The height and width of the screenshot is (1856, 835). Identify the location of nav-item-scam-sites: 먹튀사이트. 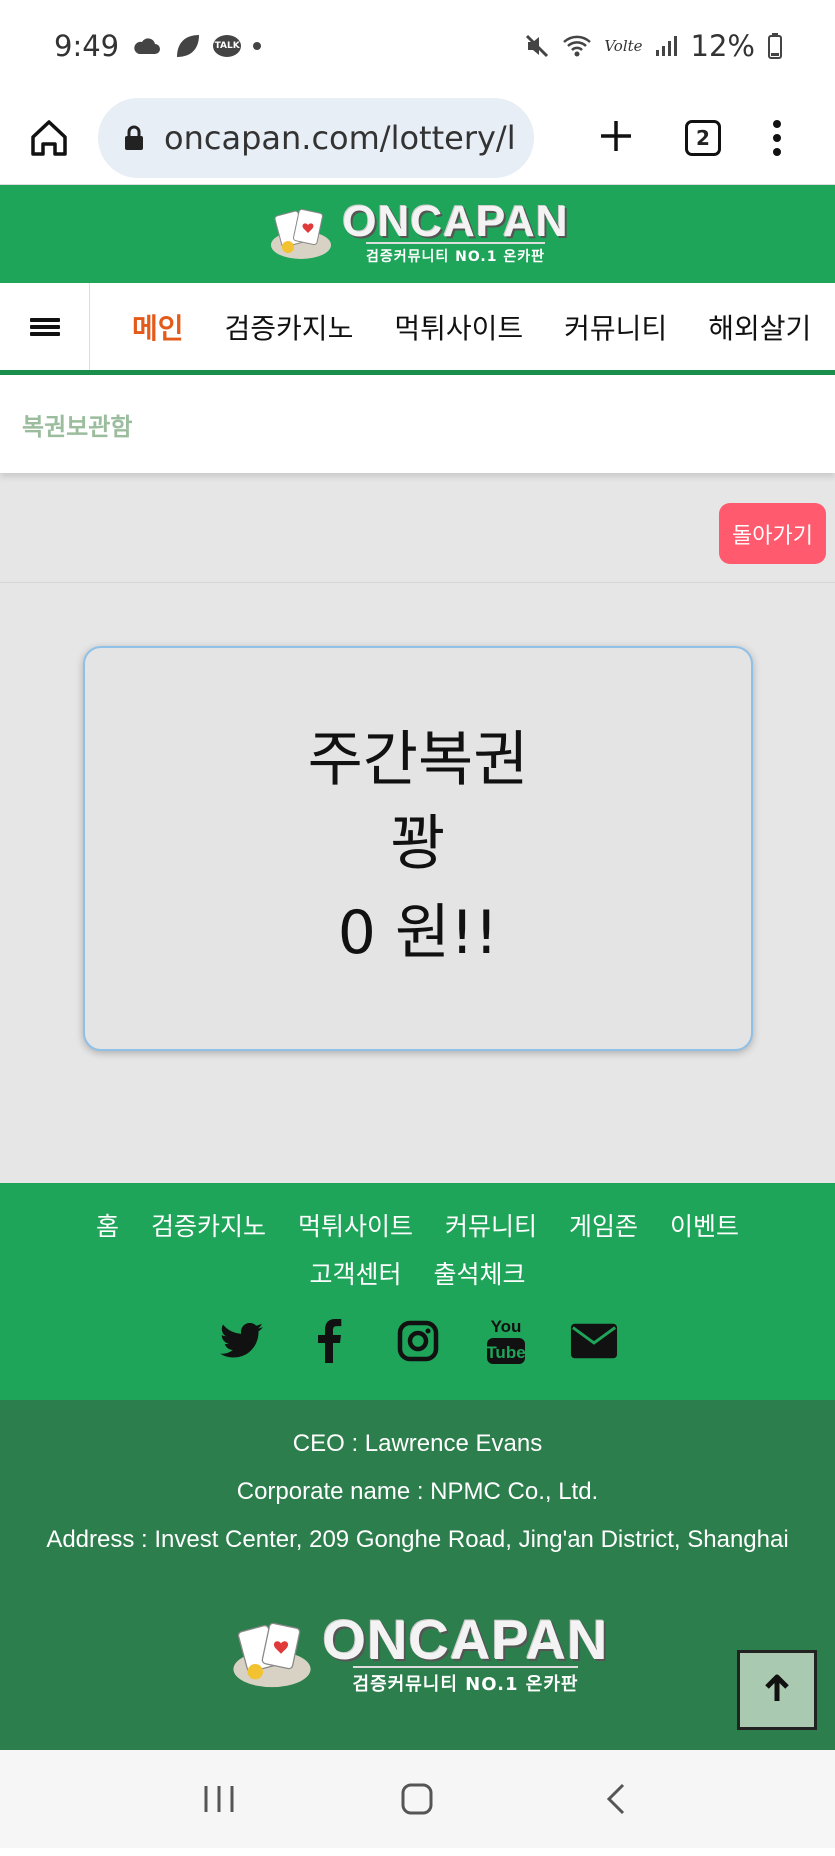
(458, 327).